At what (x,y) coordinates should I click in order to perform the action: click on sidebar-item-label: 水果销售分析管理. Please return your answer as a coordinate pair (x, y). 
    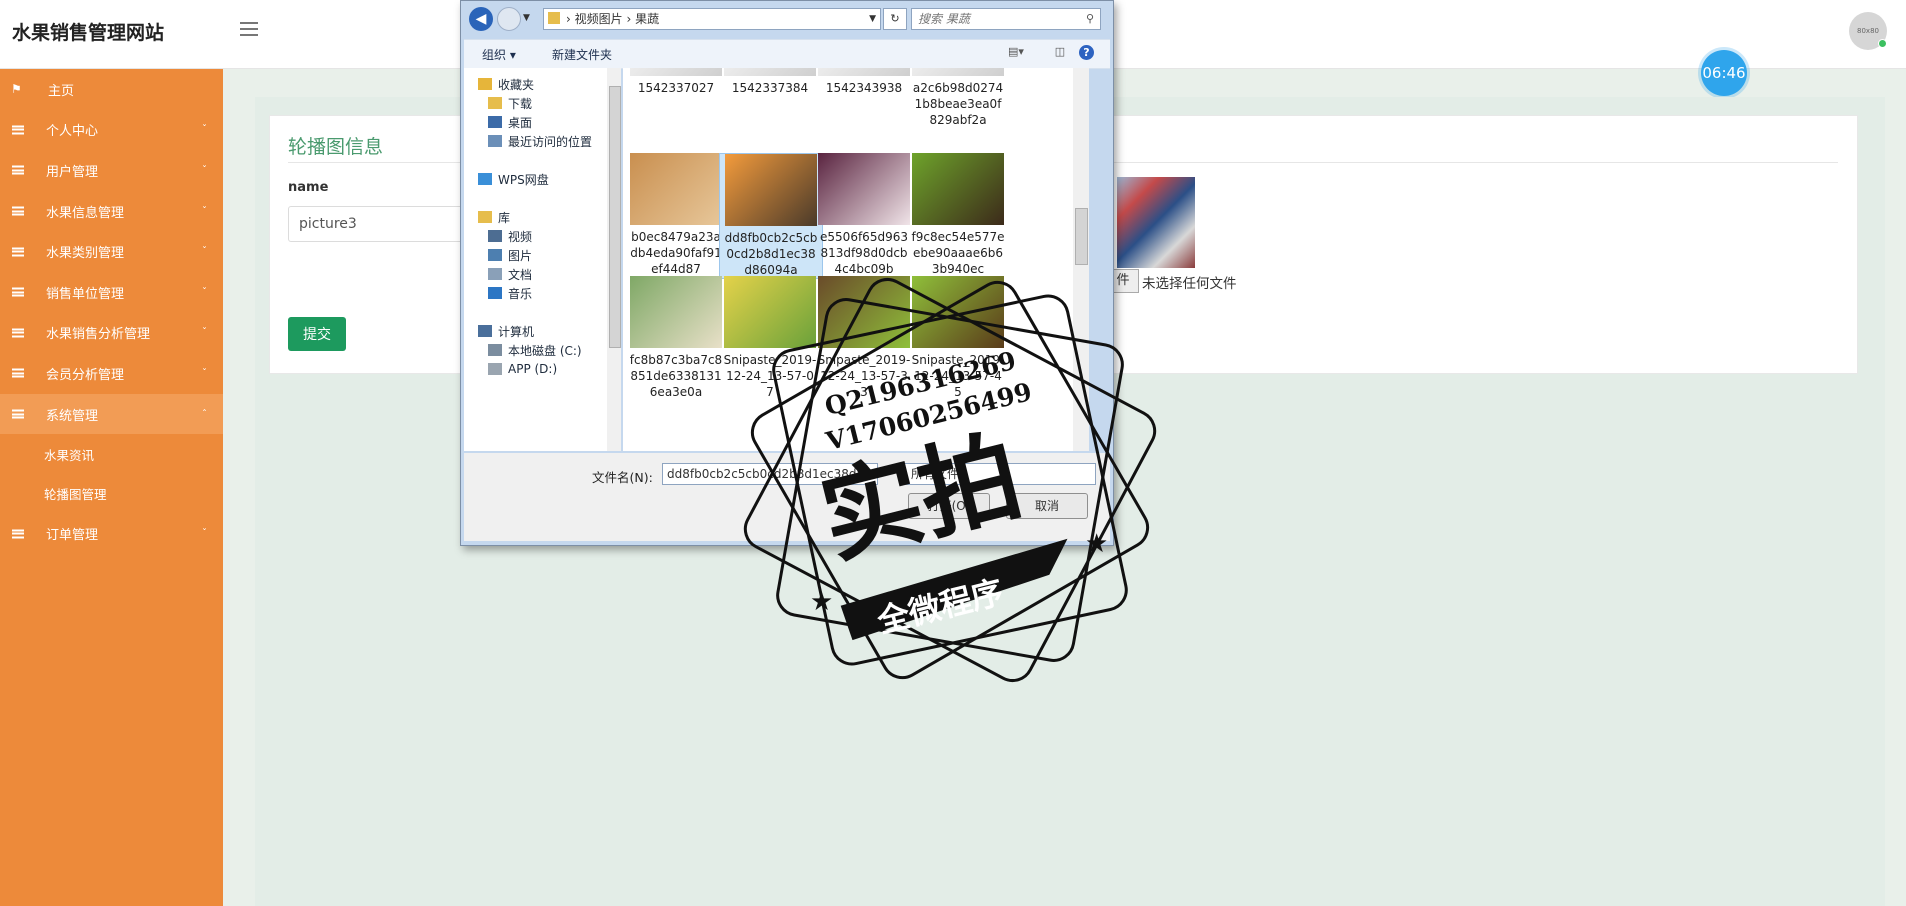
    Looking at the image, I should click on (98, 335).